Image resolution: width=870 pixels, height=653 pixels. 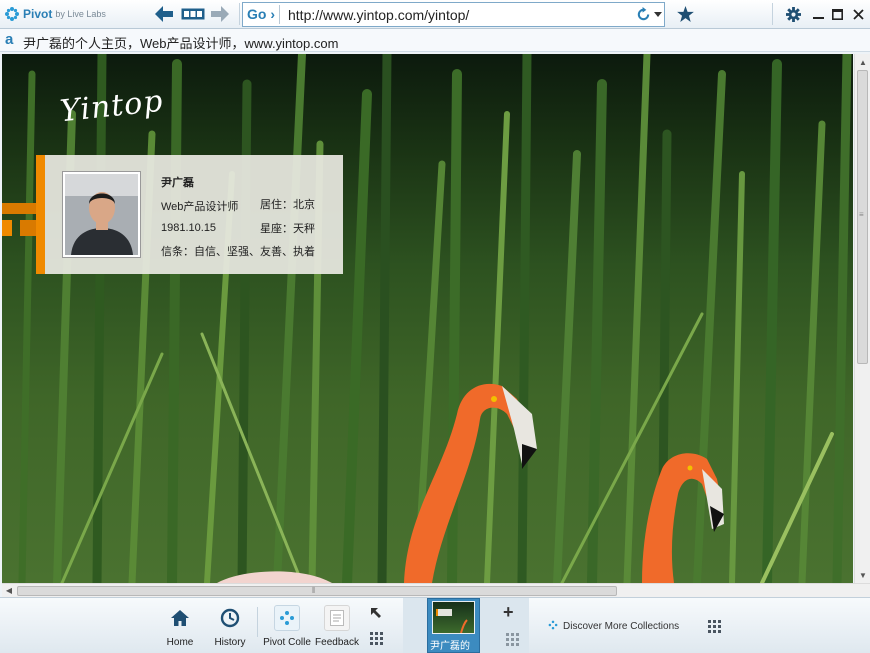 I want to click on new-tab-button: +, so click(x=508, y=612).